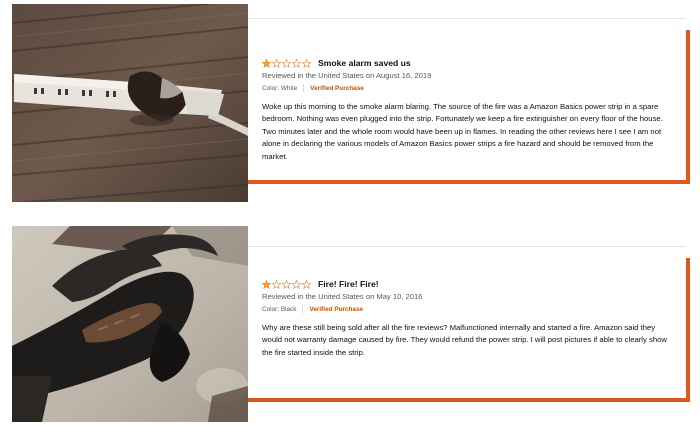 The height and width of the screenshot is (425, 700). I want to click on review-title: Fire! Fire! Fire!, so click(348, 284).